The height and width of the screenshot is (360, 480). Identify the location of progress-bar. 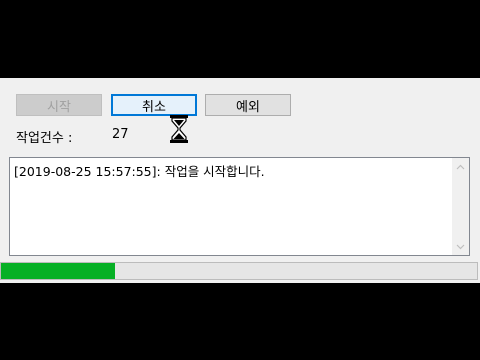
(239, 271).